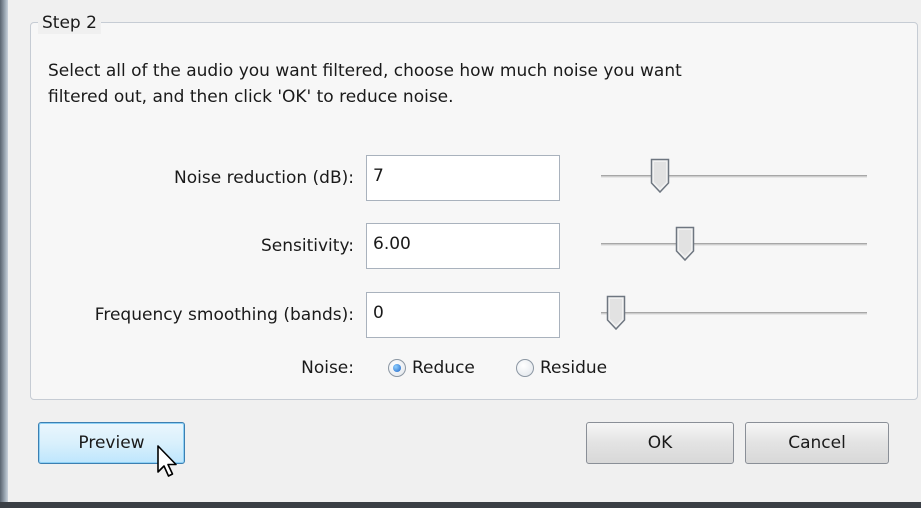 This screenshot has height=508, width=921. I want to click on window-edge, so click(4, 254).